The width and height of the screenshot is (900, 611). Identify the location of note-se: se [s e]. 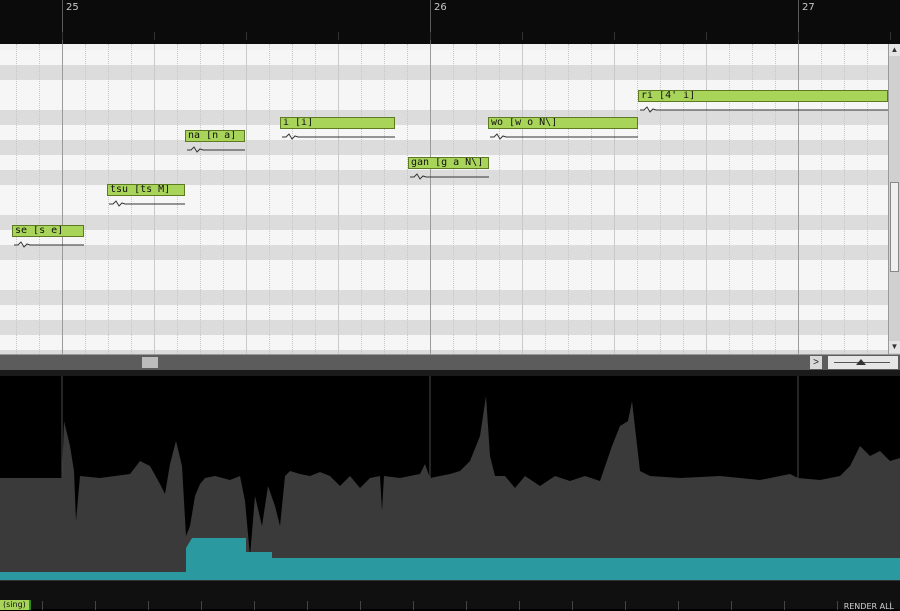
(48, 231).